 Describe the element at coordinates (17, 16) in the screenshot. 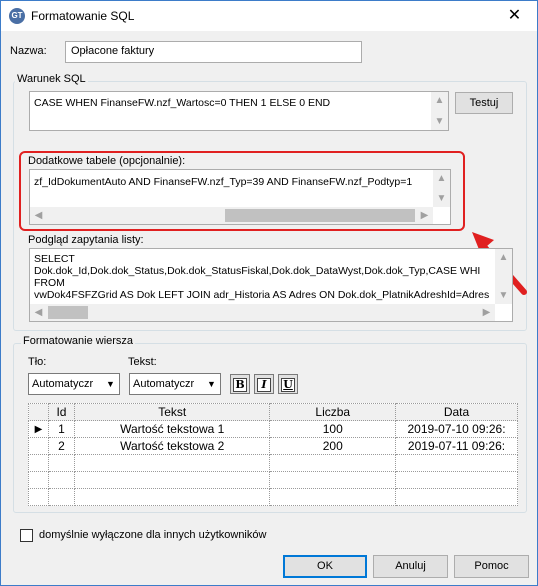

I see `app-icon: GT` at that location.